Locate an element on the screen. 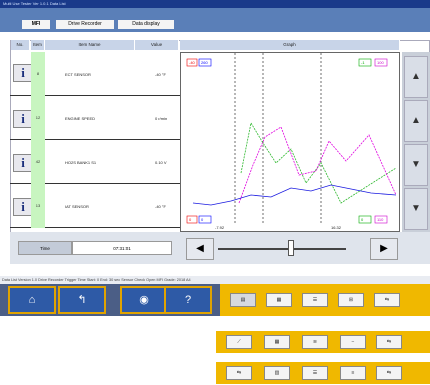 The image size is (430, 385). split-view-button: ⊞ is located at coordinates (351, 300).